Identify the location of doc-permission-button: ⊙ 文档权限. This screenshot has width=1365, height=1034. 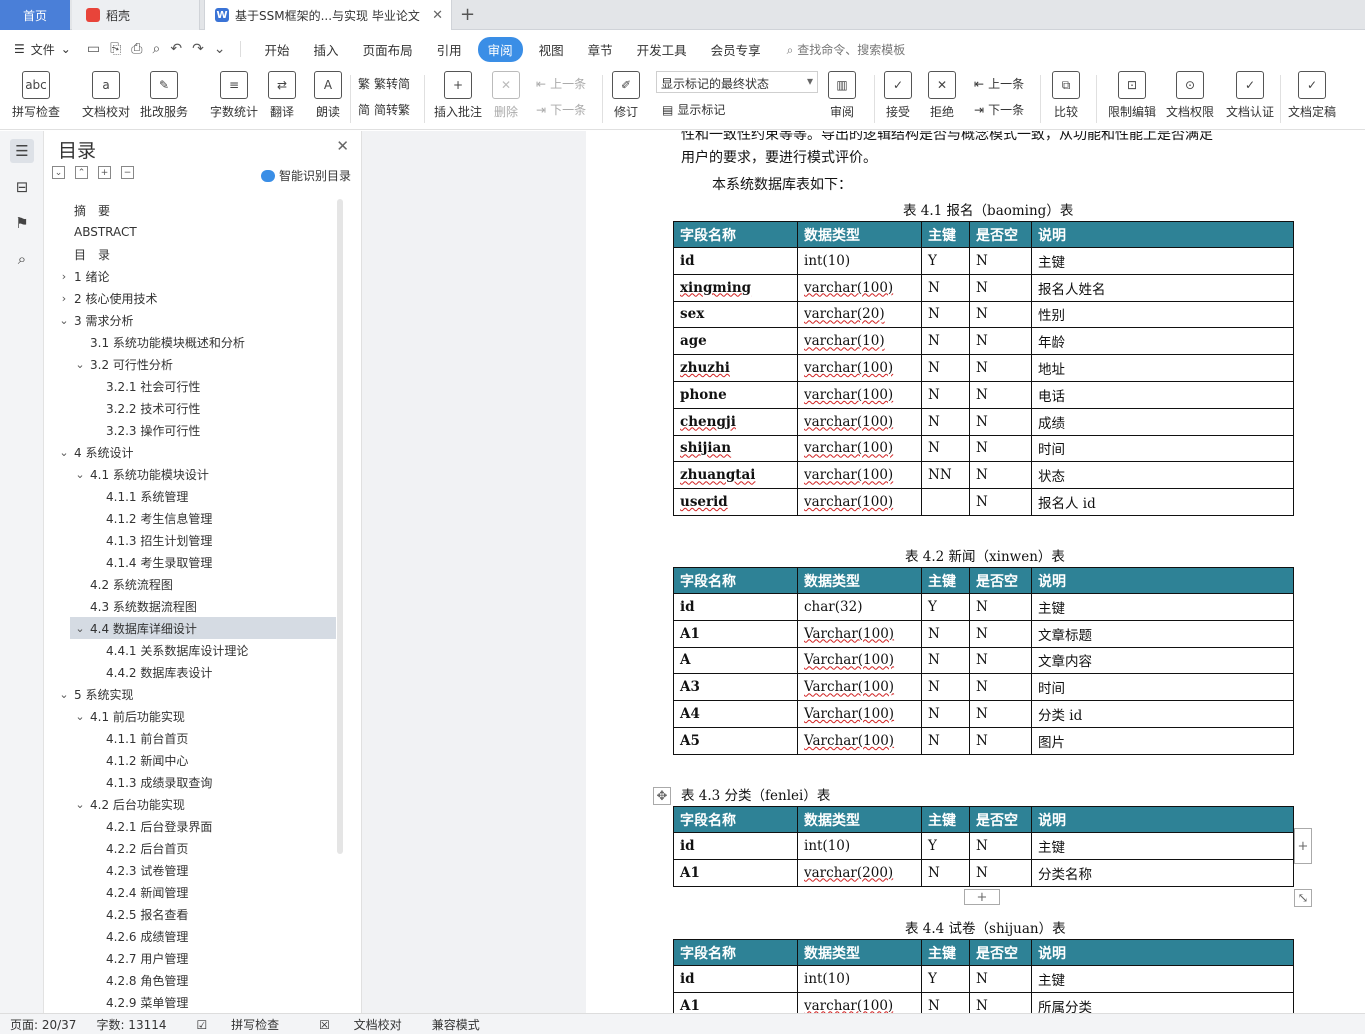
(1190, 95).